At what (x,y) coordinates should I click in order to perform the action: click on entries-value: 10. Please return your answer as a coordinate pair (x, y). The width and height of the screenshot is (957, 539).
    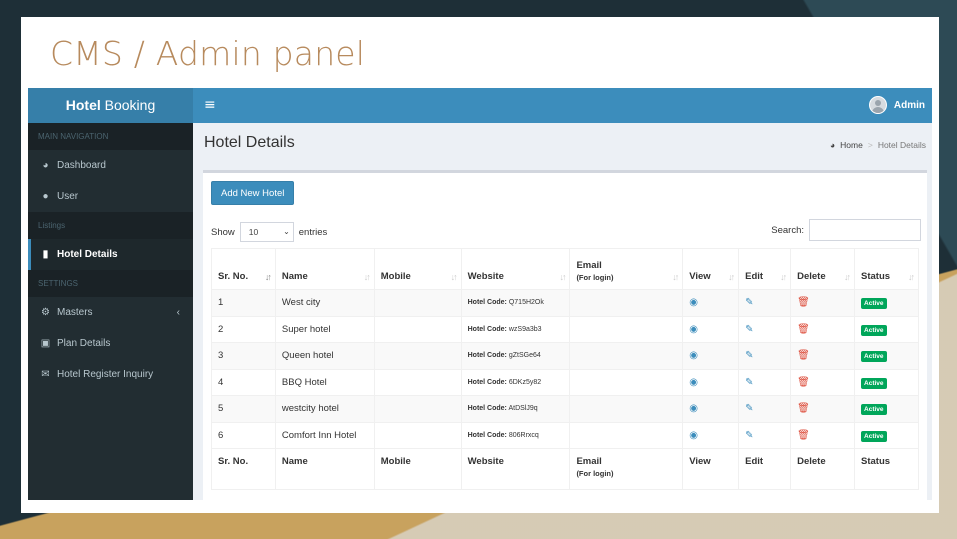
    Looking at the image, I should click on (253, 232).